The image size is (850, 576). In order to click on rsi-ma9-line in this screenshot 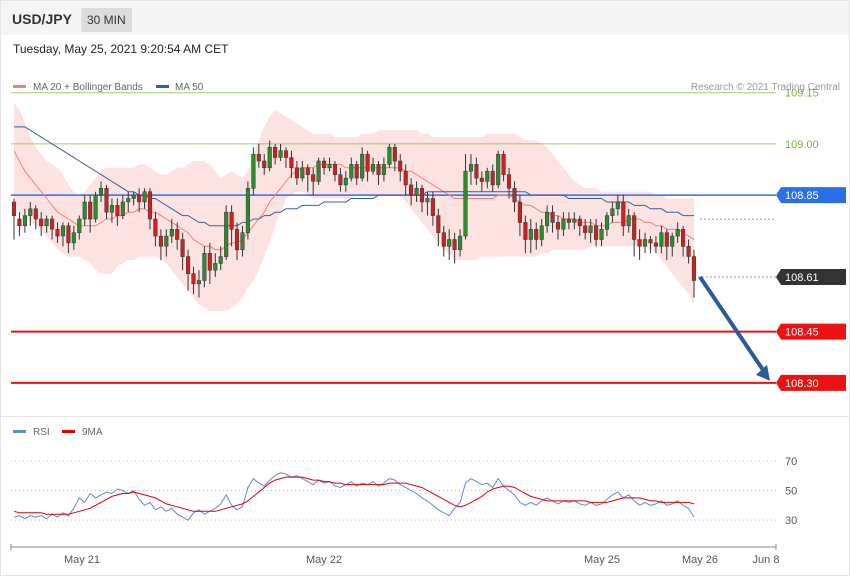, I will do `click(354, 495)`.